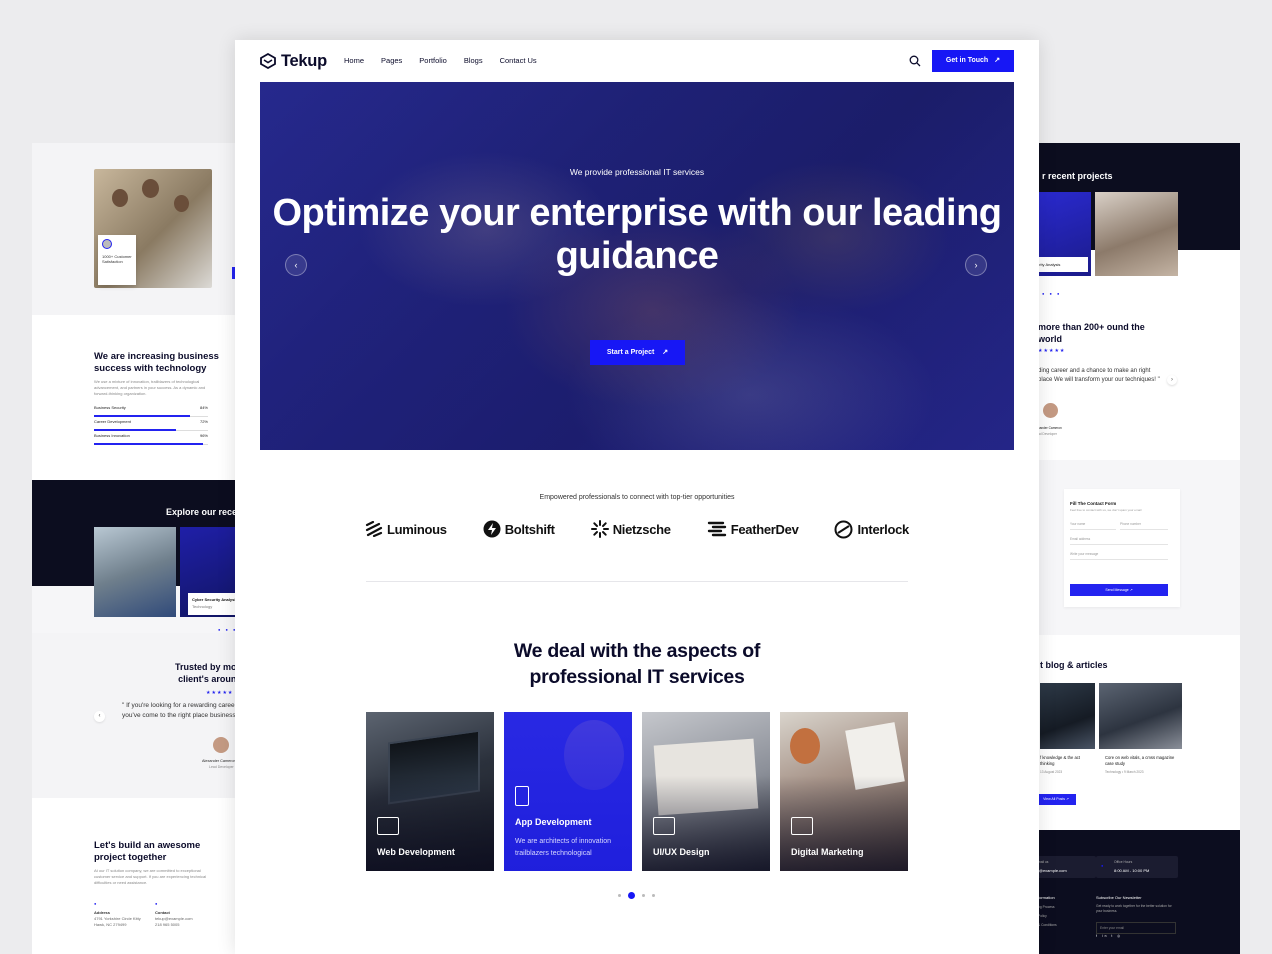 The width and height of the screenshot is (1272, 954). I want to click on info-link: Policy, so click(1042, 916).